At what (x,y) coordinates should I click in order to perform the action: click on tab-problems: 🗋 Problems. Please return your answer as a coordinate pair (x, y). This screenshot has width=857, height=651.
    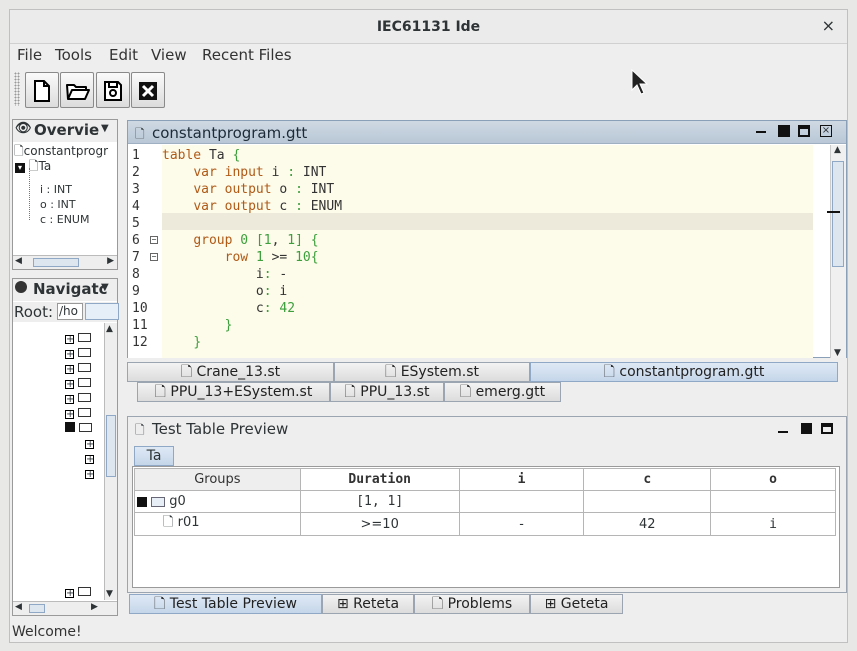
    Looking at the image, I should click on (472, 604).